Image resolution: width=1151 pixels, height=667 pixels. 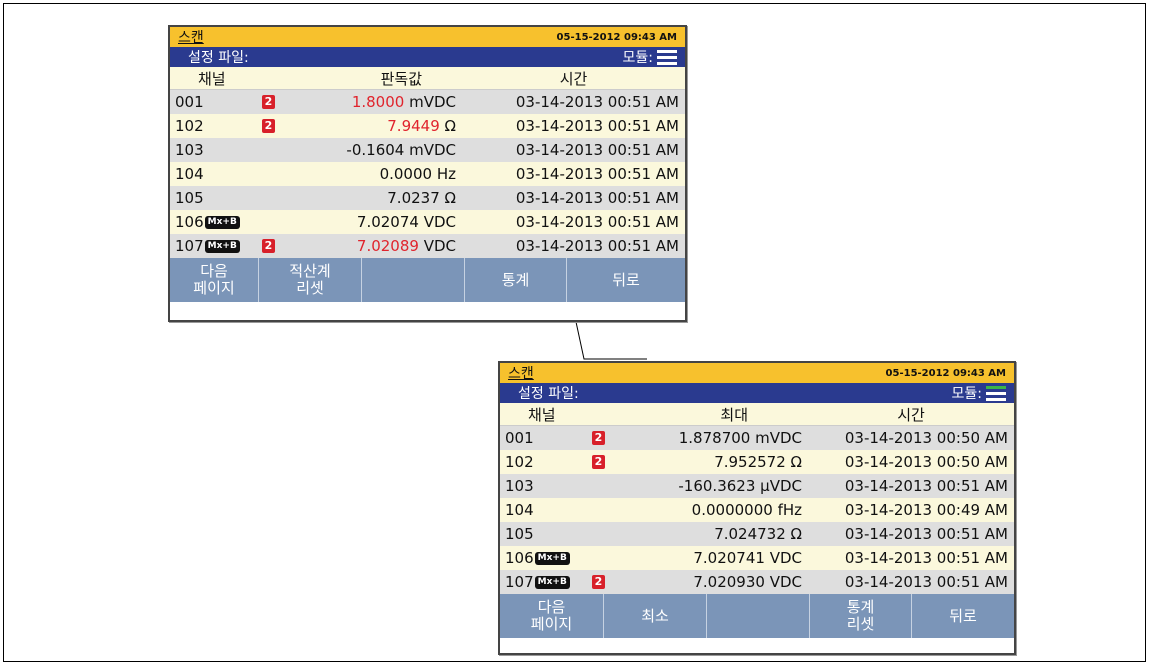 I want to click on table-row: 106 Mx+B 7.02074 VDC 03-14-2013 00:51 AM, so click(x=427, y=222).